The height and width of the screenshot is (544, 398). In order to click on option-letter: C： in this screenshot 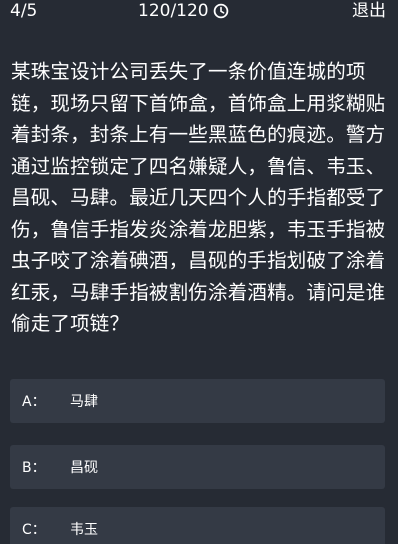, I will do `click(34, 530)`.